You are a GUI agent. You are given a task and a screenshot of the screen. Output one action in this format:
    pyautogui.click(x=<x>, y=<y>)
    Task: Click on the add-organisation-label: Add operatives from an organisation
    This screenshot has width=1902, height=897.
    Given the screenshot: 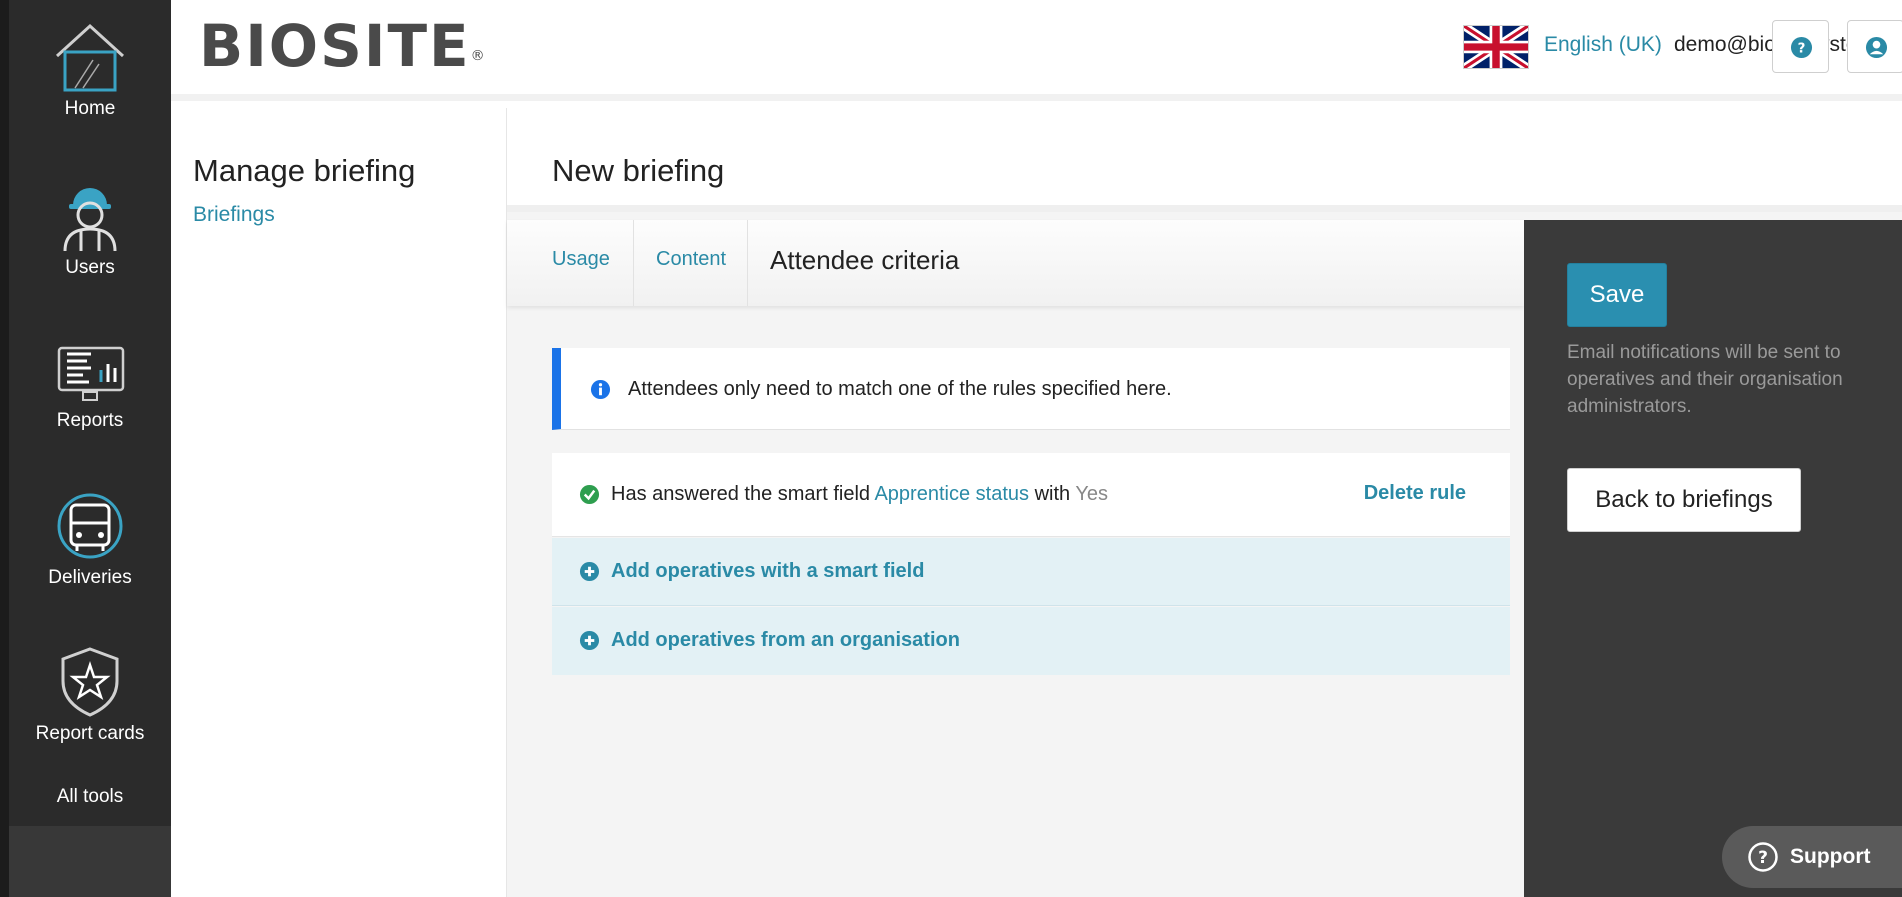 What is the action you would take?
    pyautogui.click(x=785, y=640)
    